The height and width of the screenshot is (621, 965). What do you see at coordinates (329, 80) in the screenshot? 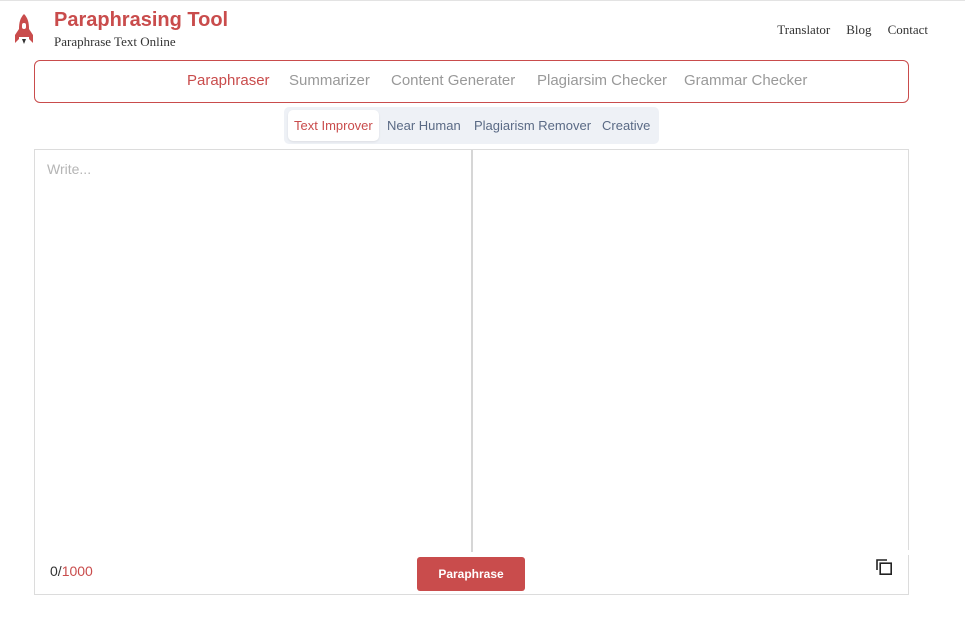
I see `tab-summarizer: Summarizer` at bounding box center [329, 80].